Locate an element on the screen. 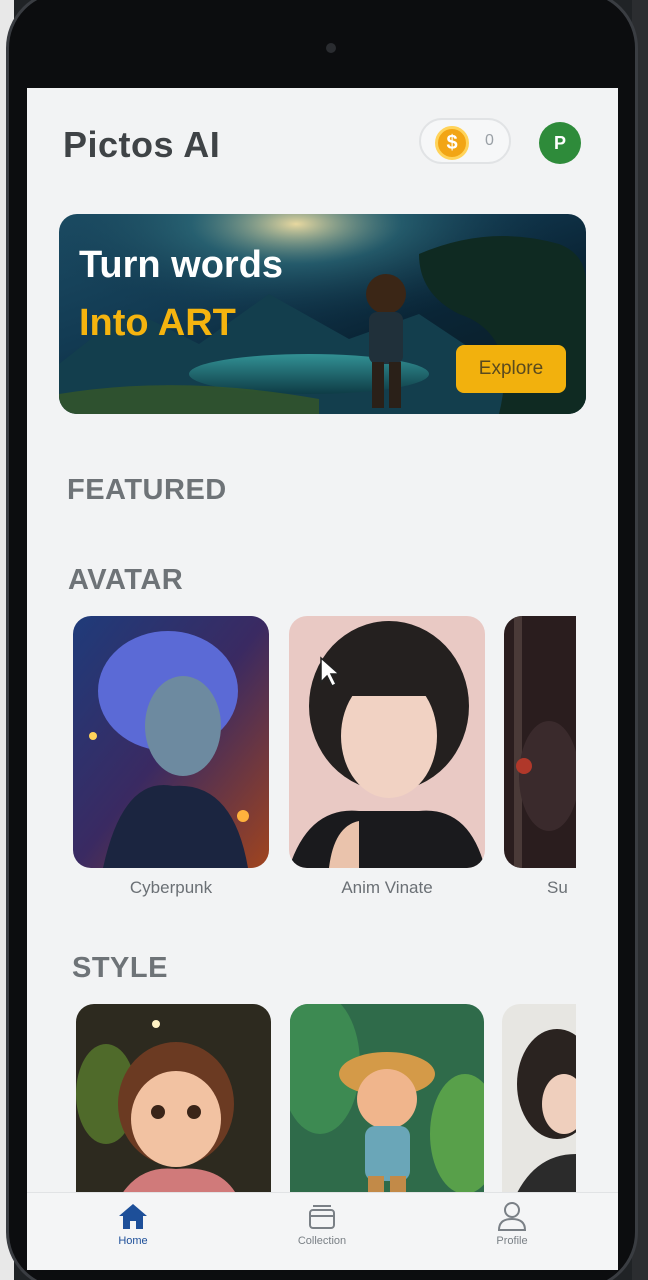 The height and width of the screenshot is (1280, 648). home-icon is located at coordinates (133, 1216).